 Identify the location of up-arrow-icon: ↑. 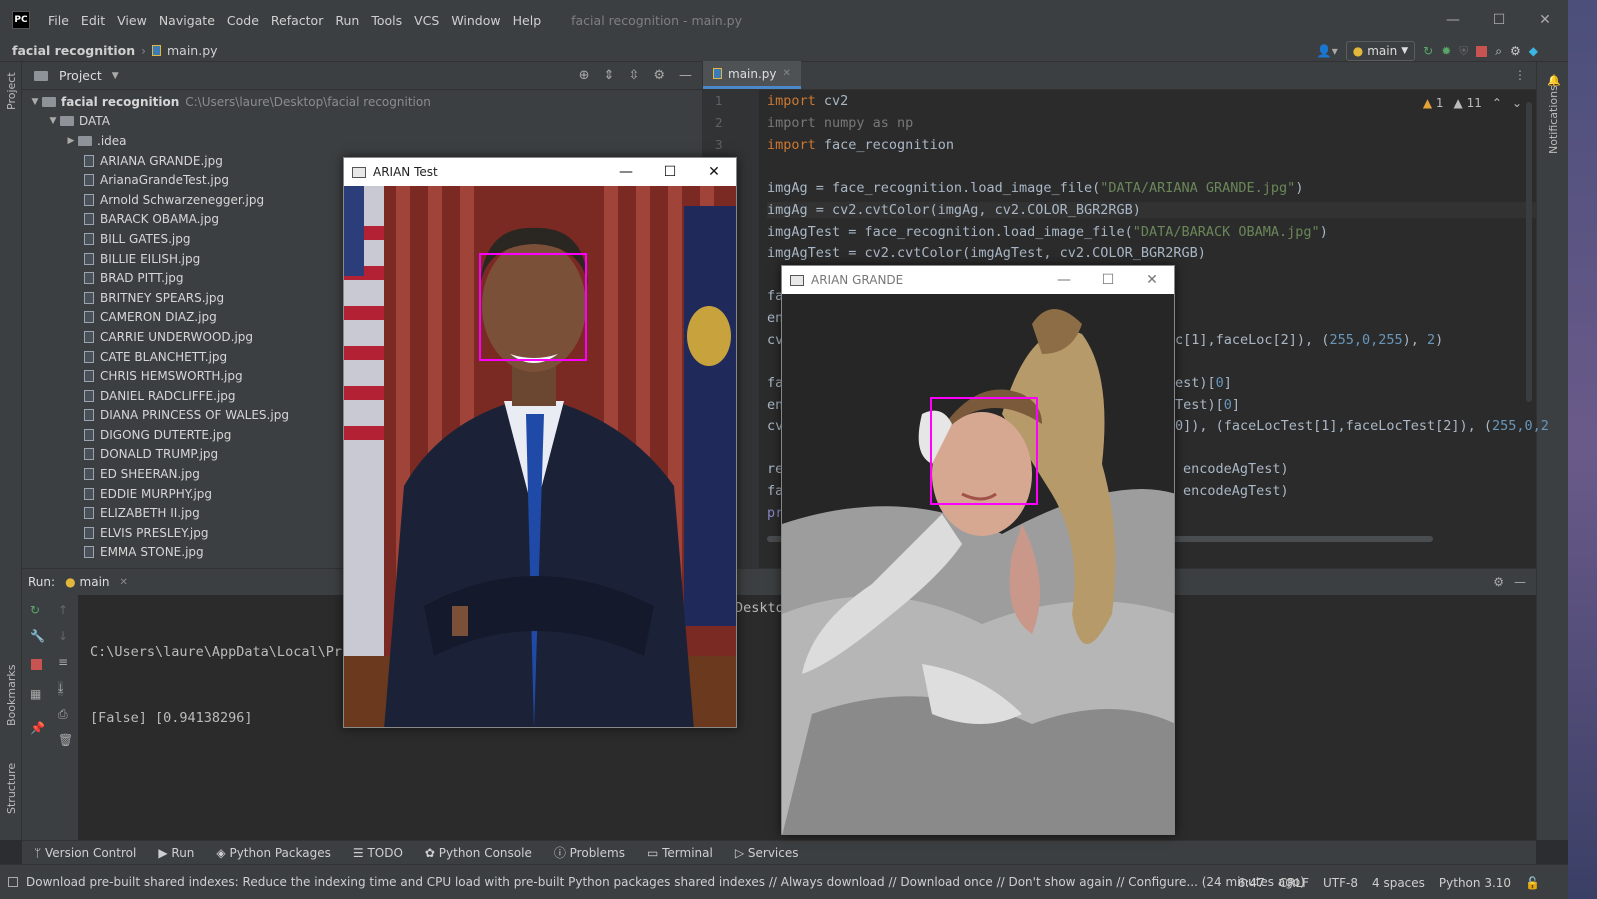
(63, 610).